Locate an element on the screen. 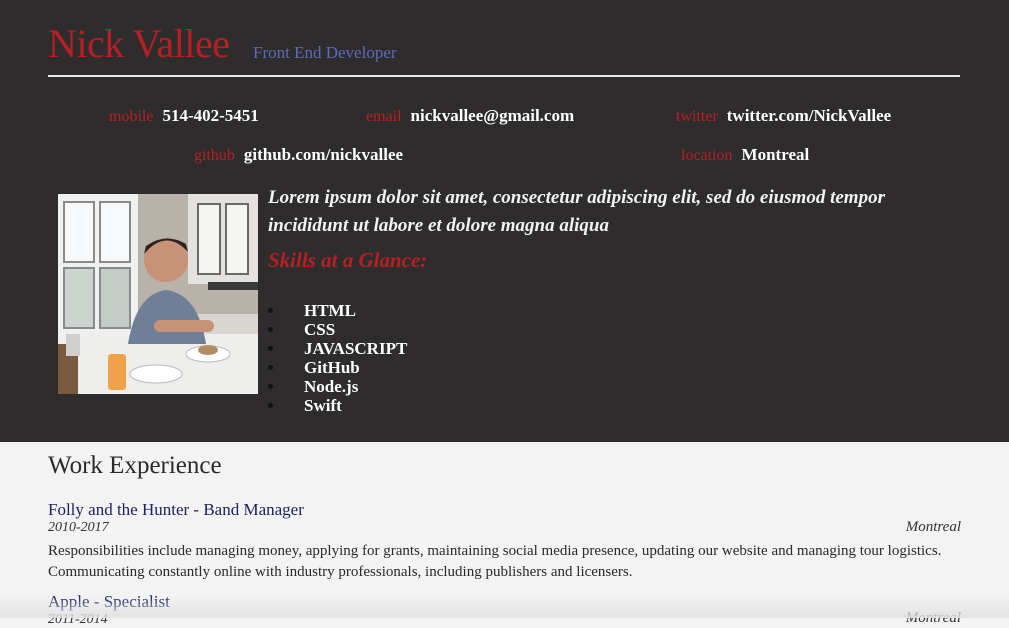 This screenshot has width=1009, height=628. job-dates: 2010-2017 is located at coordinates (78, 527).